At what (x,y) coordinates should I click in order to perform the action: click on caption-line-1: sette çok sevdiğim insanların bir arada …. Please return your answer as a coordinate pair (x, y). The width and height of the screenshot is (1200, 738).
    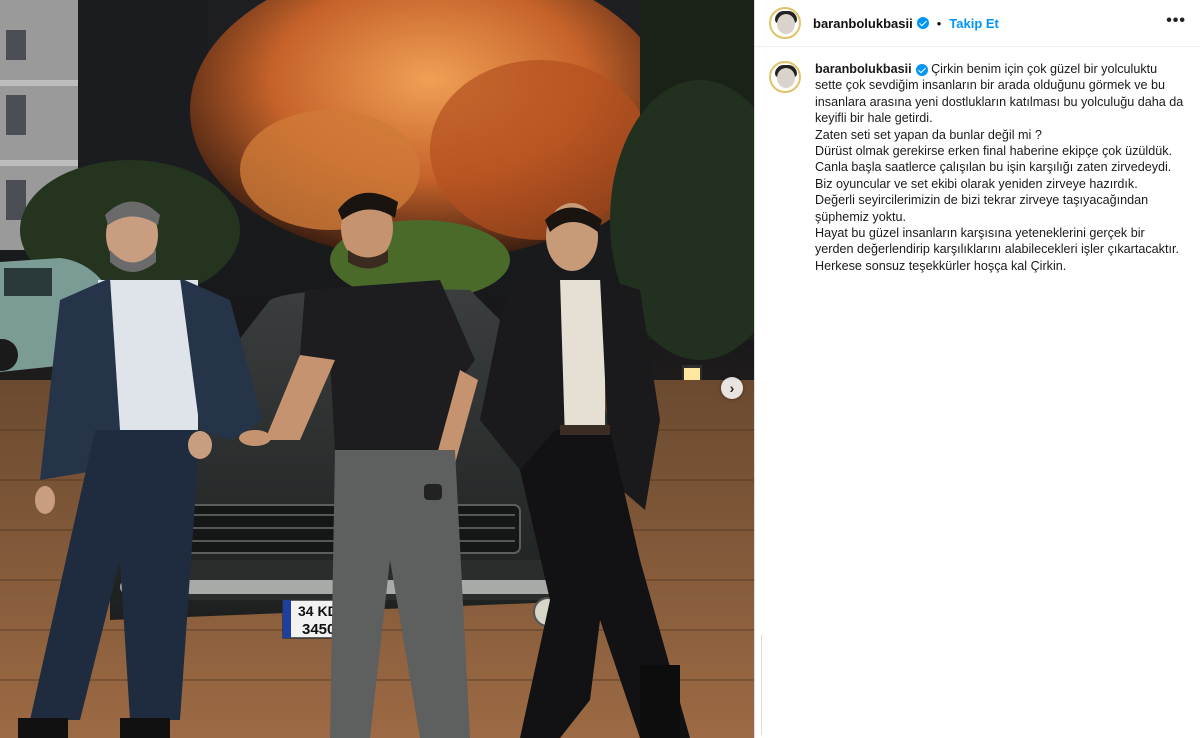
    Looking at the image, I should click on (990, 85).